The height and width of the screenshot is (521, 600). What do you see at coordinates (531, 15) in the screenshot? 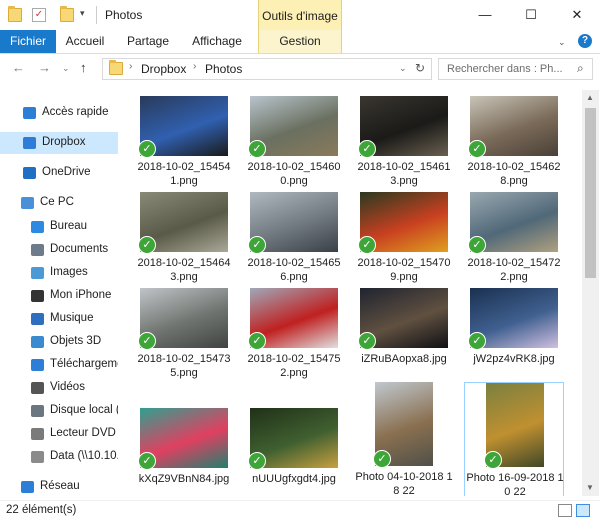
I see `maximize-button: ☐` at bounding box center [531, 15].